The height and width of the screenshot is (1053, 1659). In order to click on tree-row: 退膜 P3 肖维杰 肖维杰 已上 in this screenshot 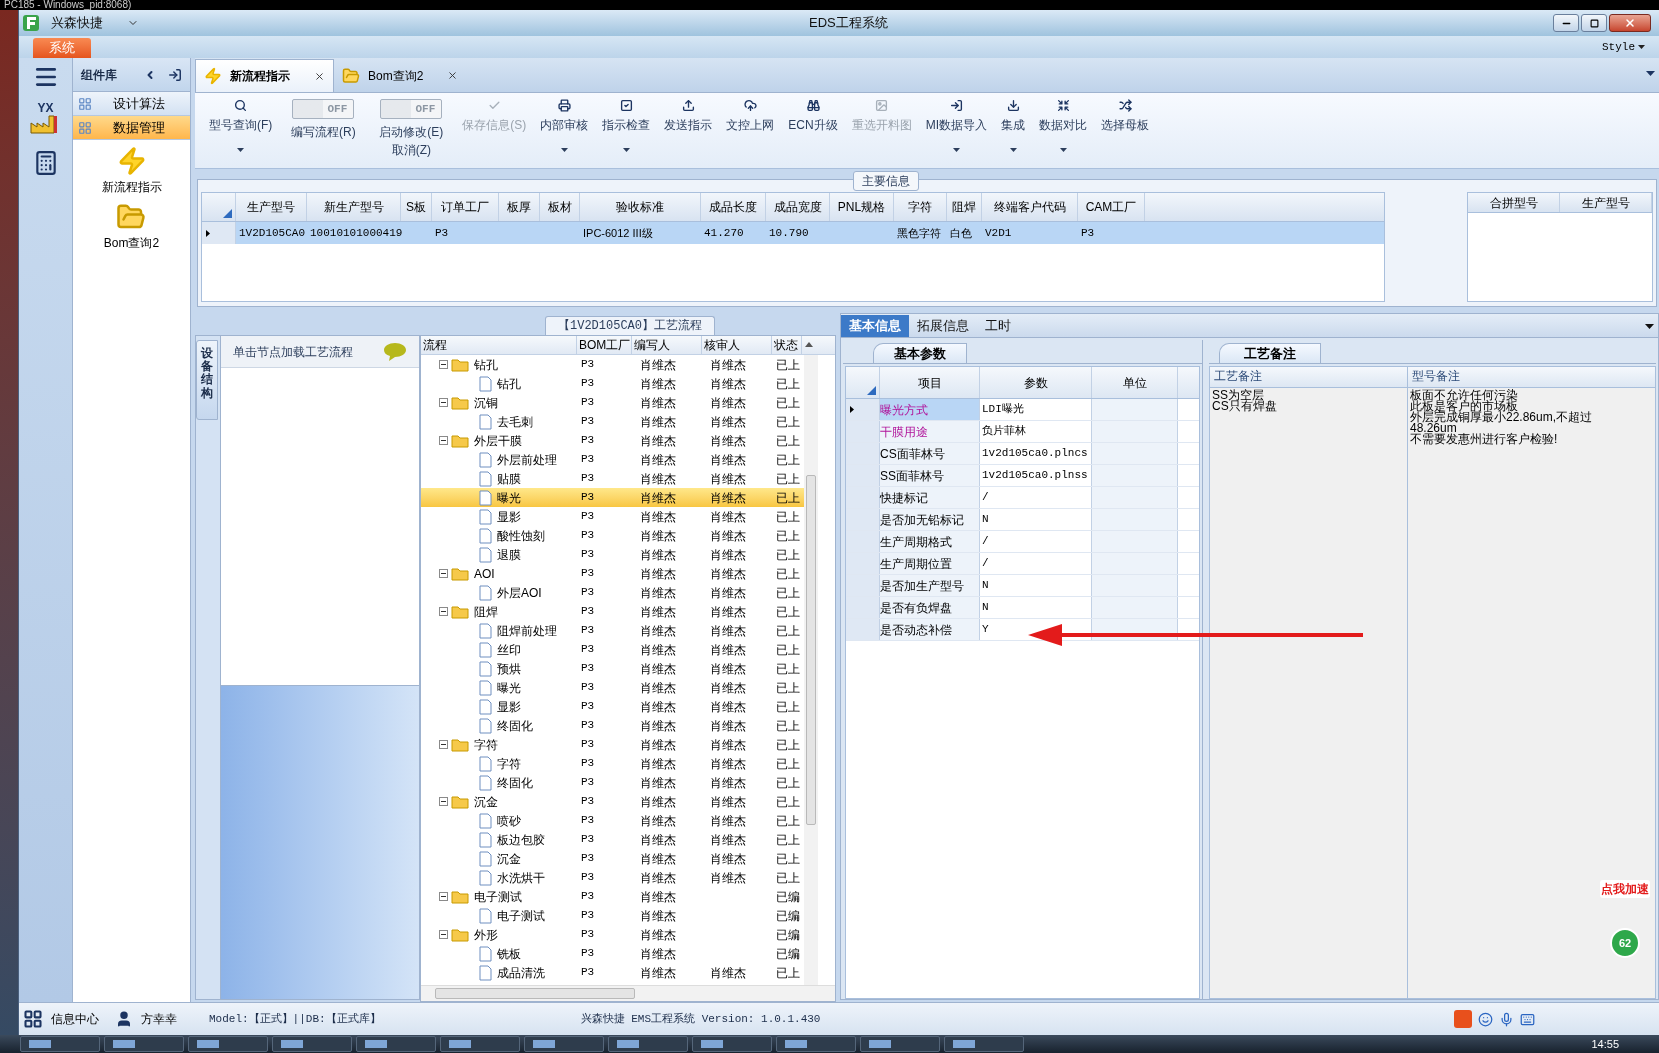, I will do `click(612, 554)`.